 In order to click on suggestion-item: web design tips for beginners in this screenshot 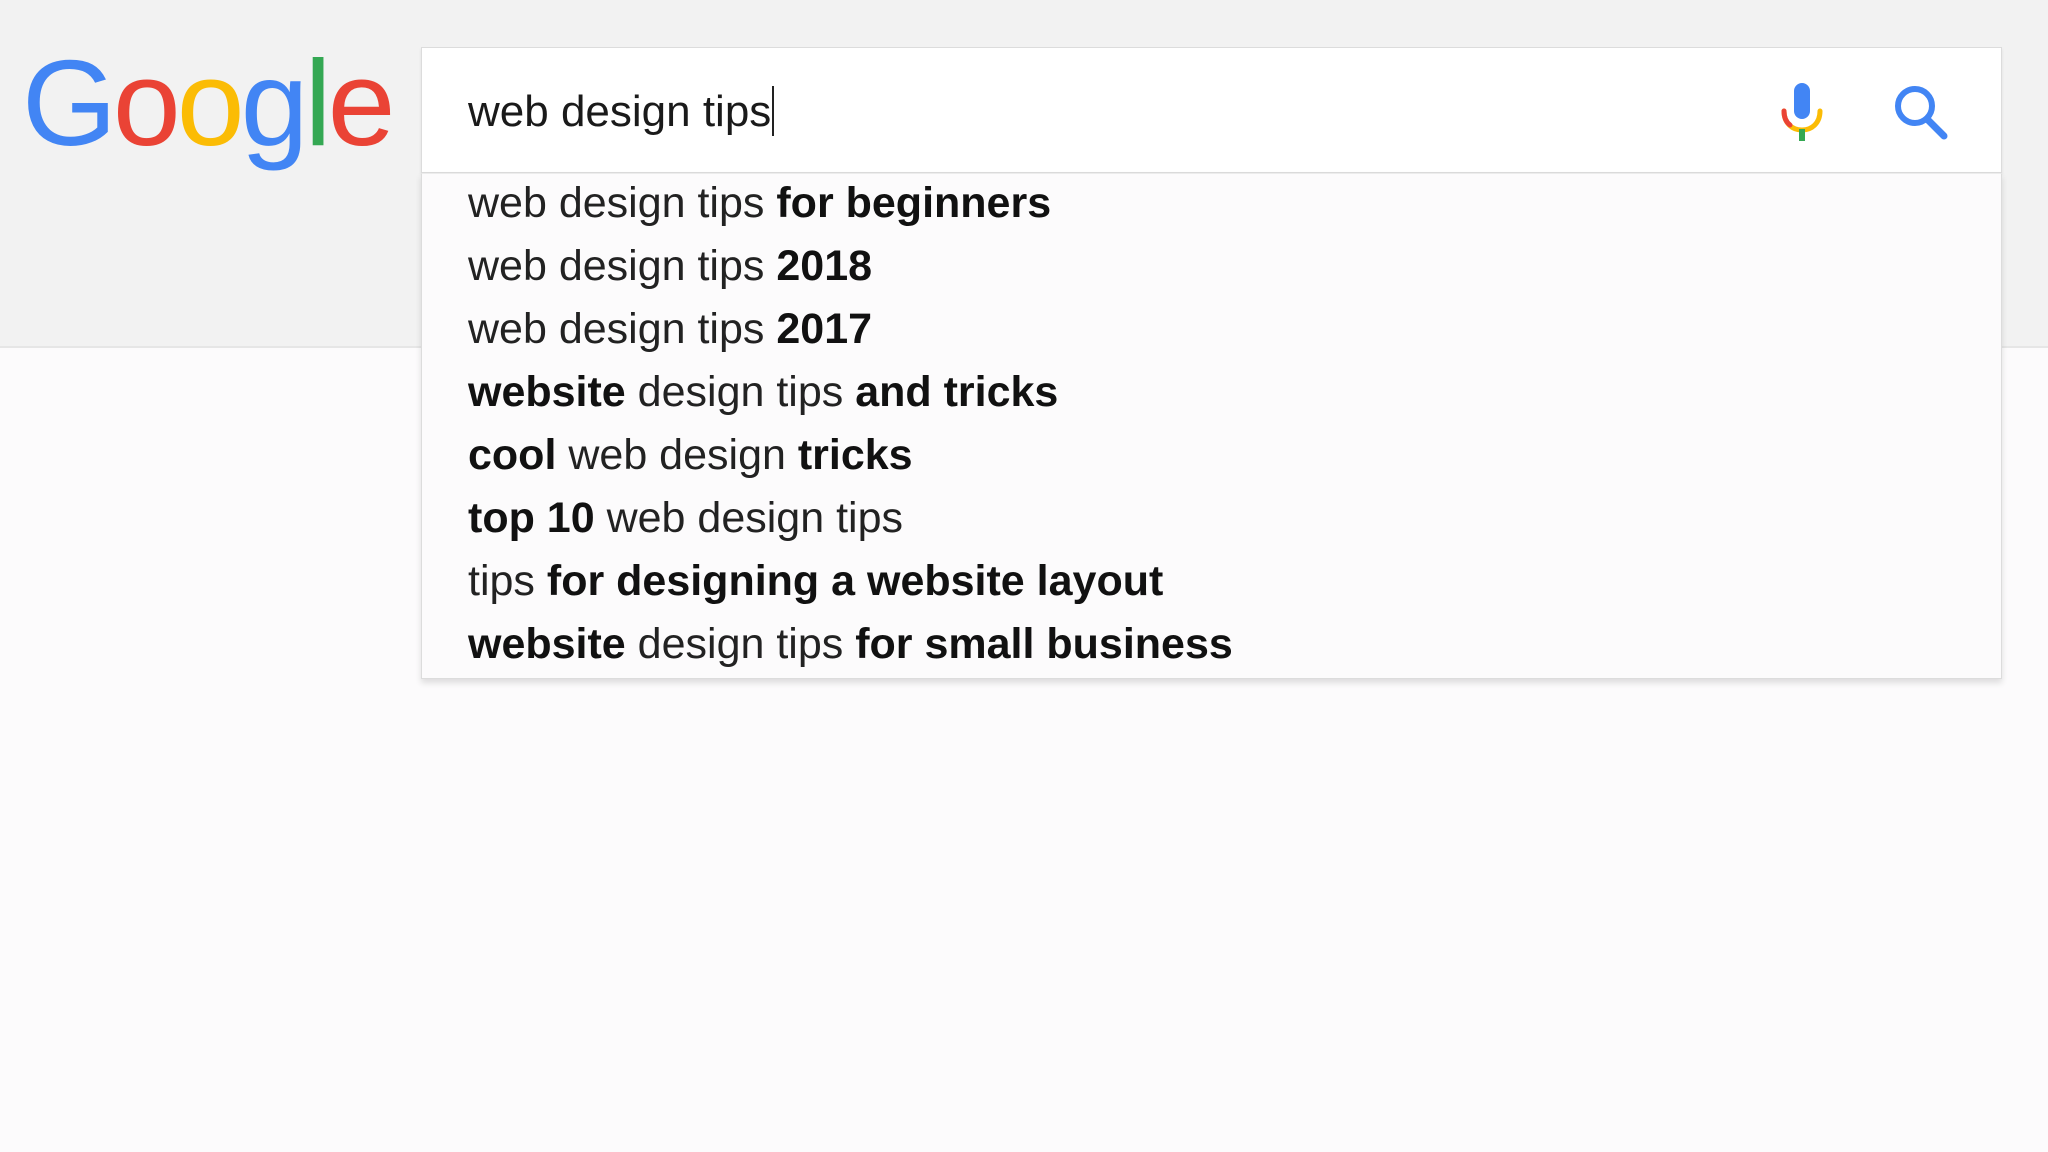, I will do `click(759, 203)`.